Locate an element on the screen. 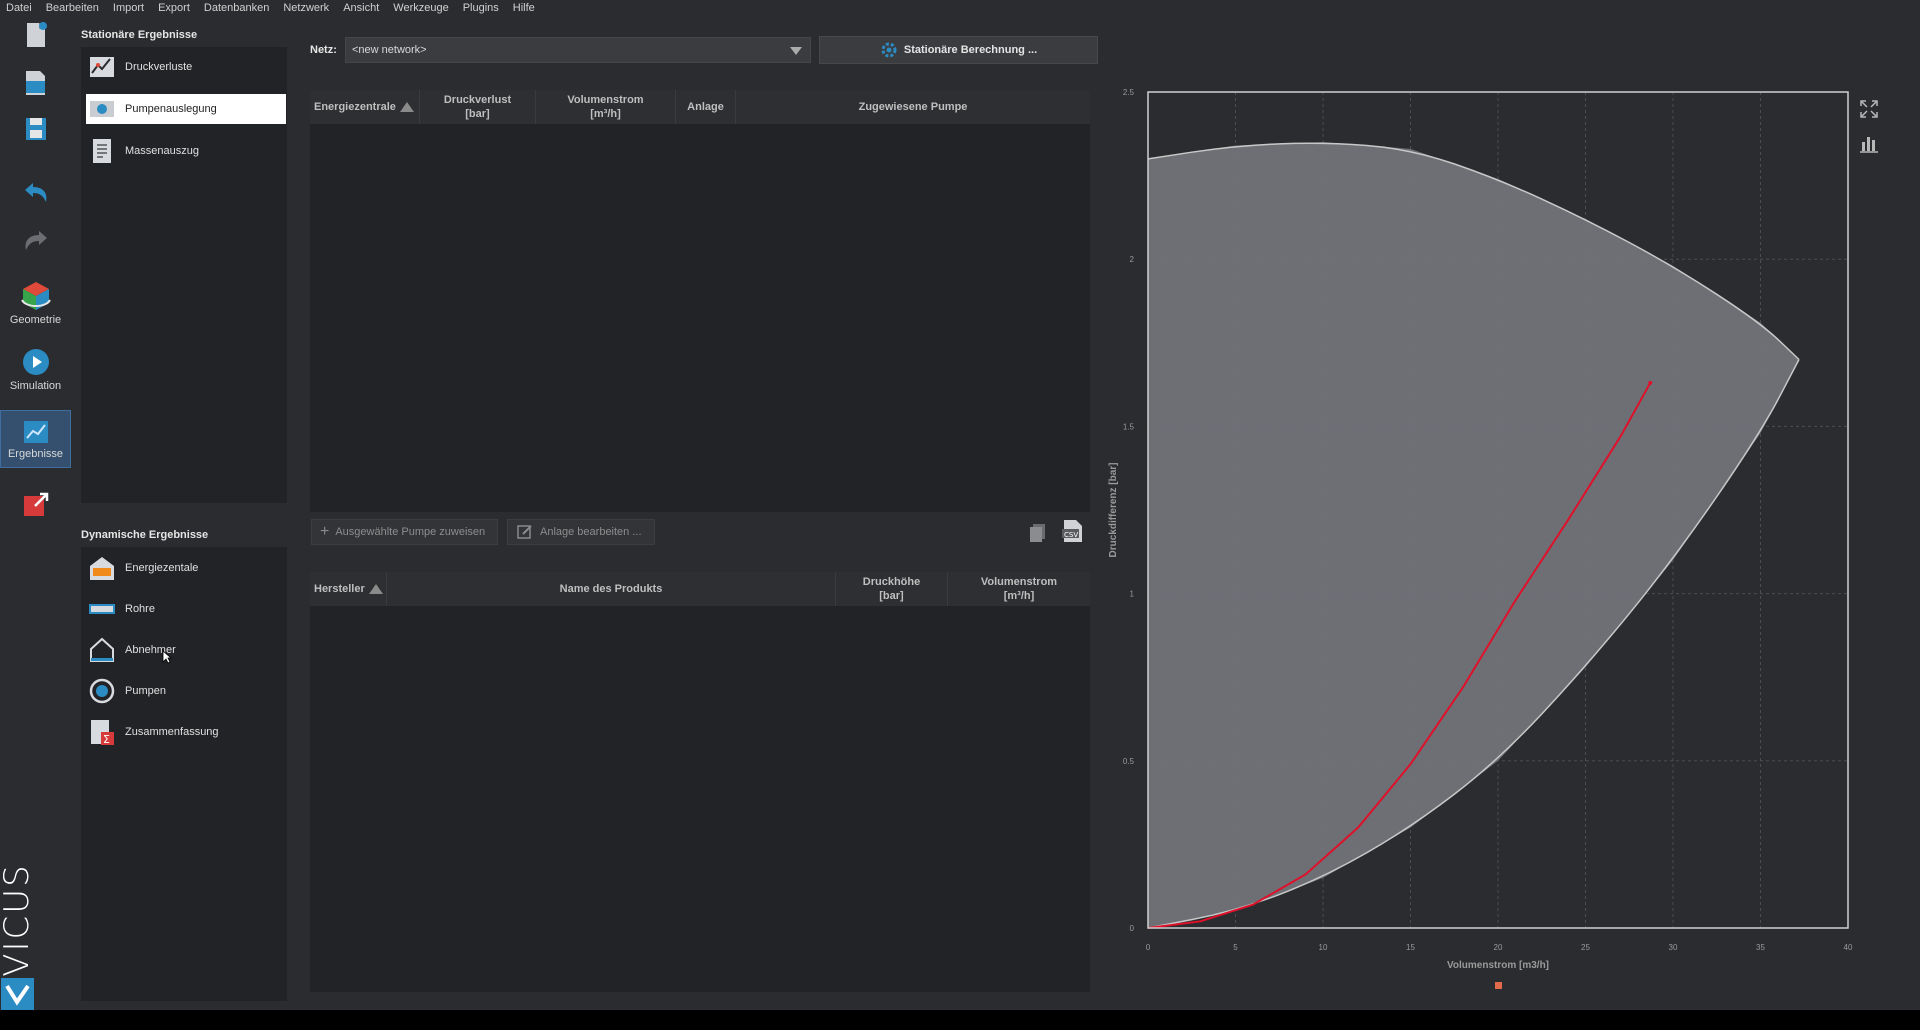 Image resolution: width=1920 pixels, height=1030 pixels. stationary-results-title: Stationäre Ergebnisse is located at coordinates (139, 35).